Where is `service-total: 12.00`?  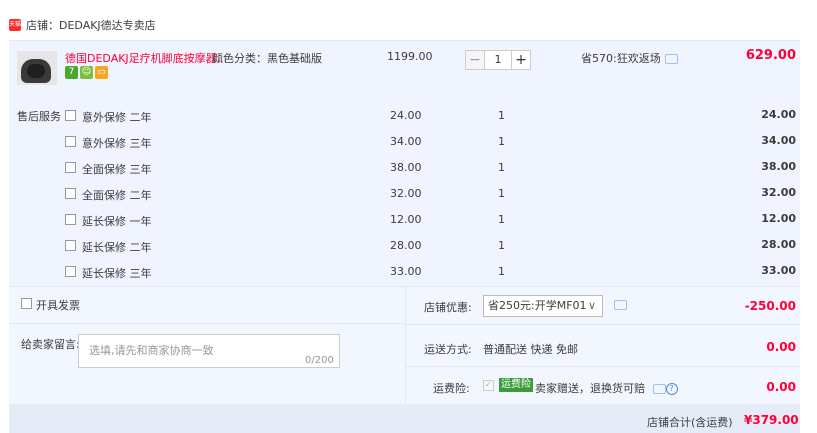 service-total: 12.00 is located at coordinates (778, 218).